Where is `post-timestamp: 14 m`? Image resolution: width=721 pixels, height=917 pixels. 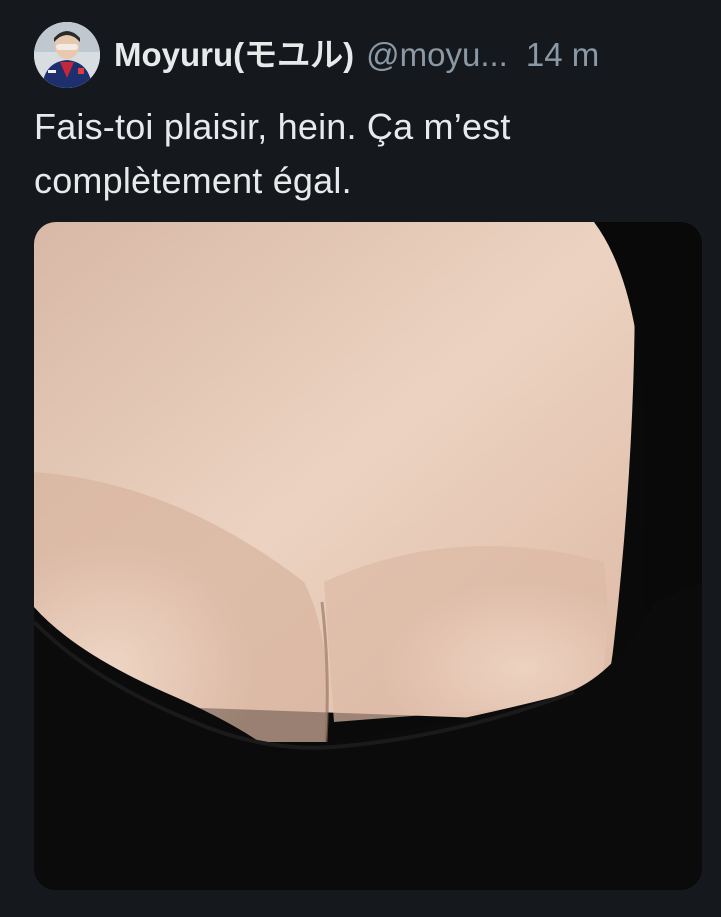
post-timestamp: 14 m is located at coordinates (562, 55).